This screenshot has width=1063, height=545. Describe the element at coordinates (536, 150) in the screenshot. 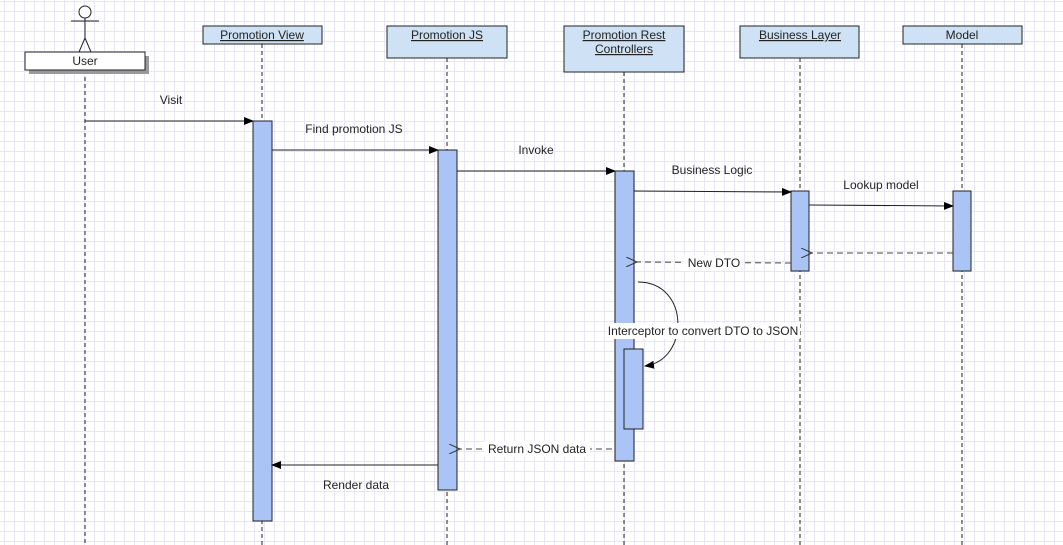

I see `message-label: Invoke` at that location.